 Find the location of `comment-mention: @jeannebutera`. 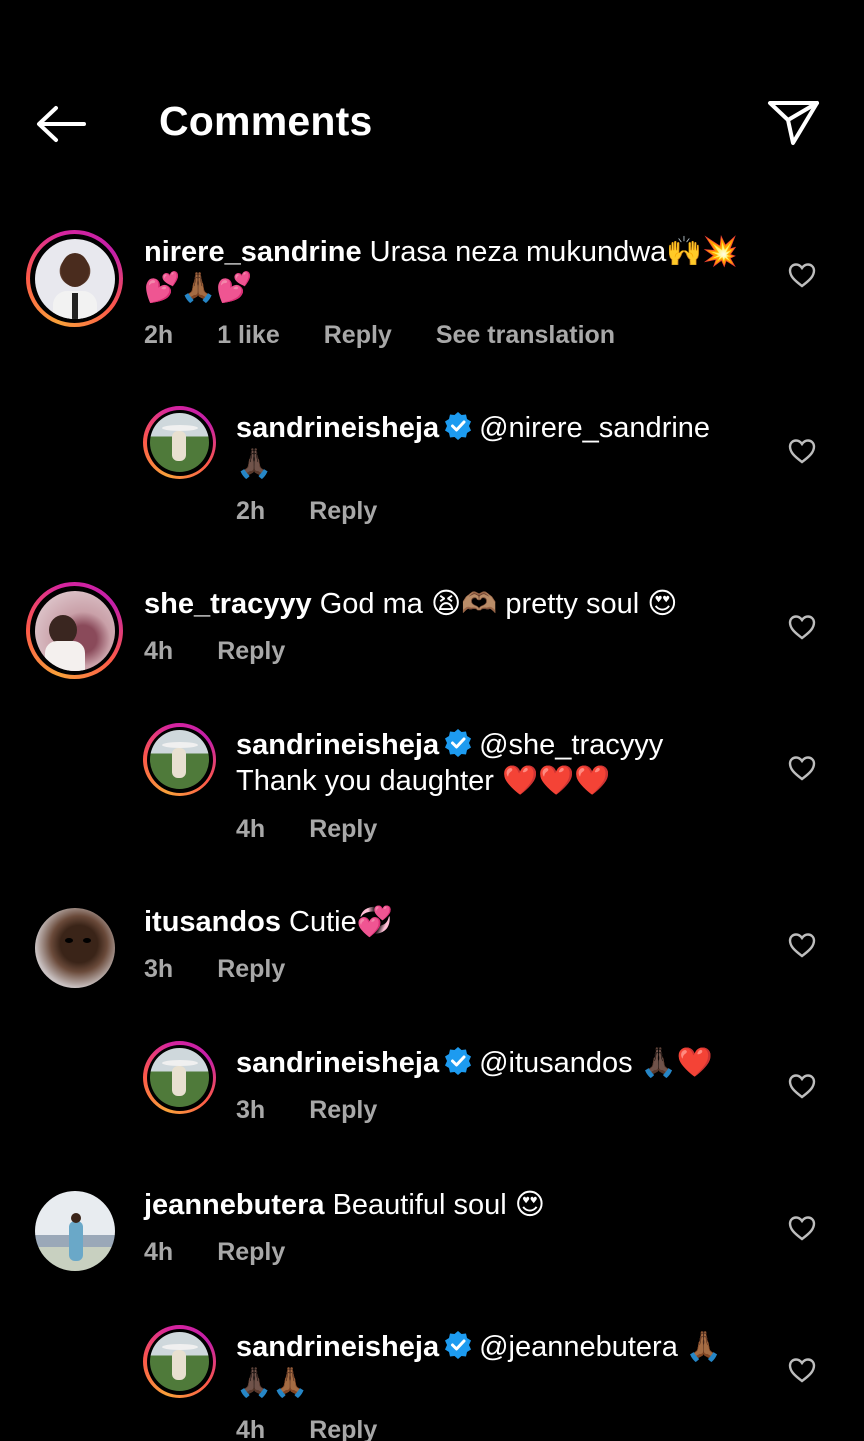

comment-mention: @jeannebutera is located at coordinates (578, 1347).